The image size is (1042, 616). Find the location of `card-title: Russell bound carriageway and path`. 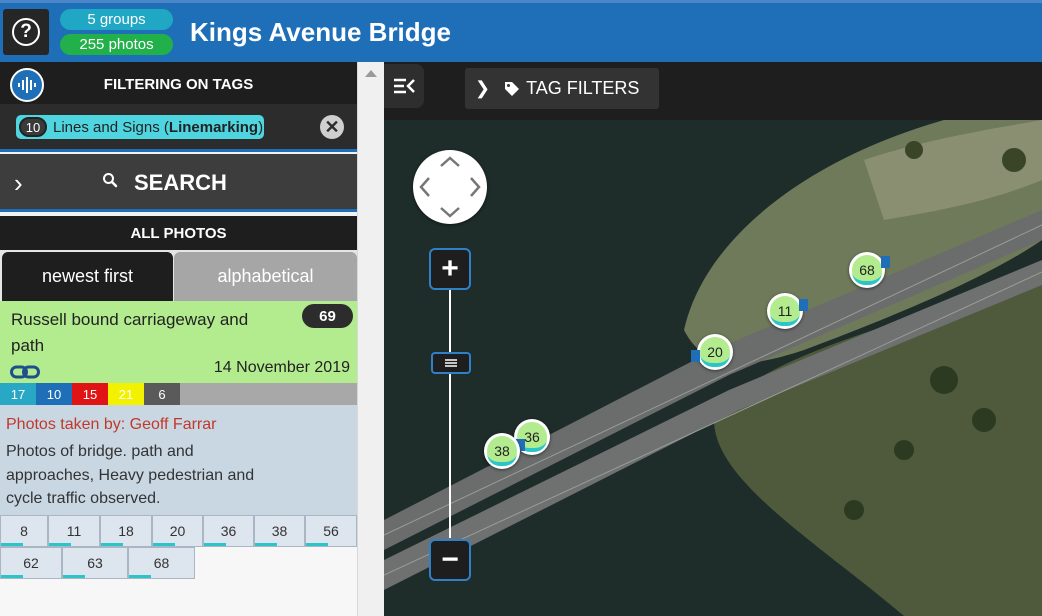

card-title: Russell bound carriageway and path is located at coordinates (130, 332).